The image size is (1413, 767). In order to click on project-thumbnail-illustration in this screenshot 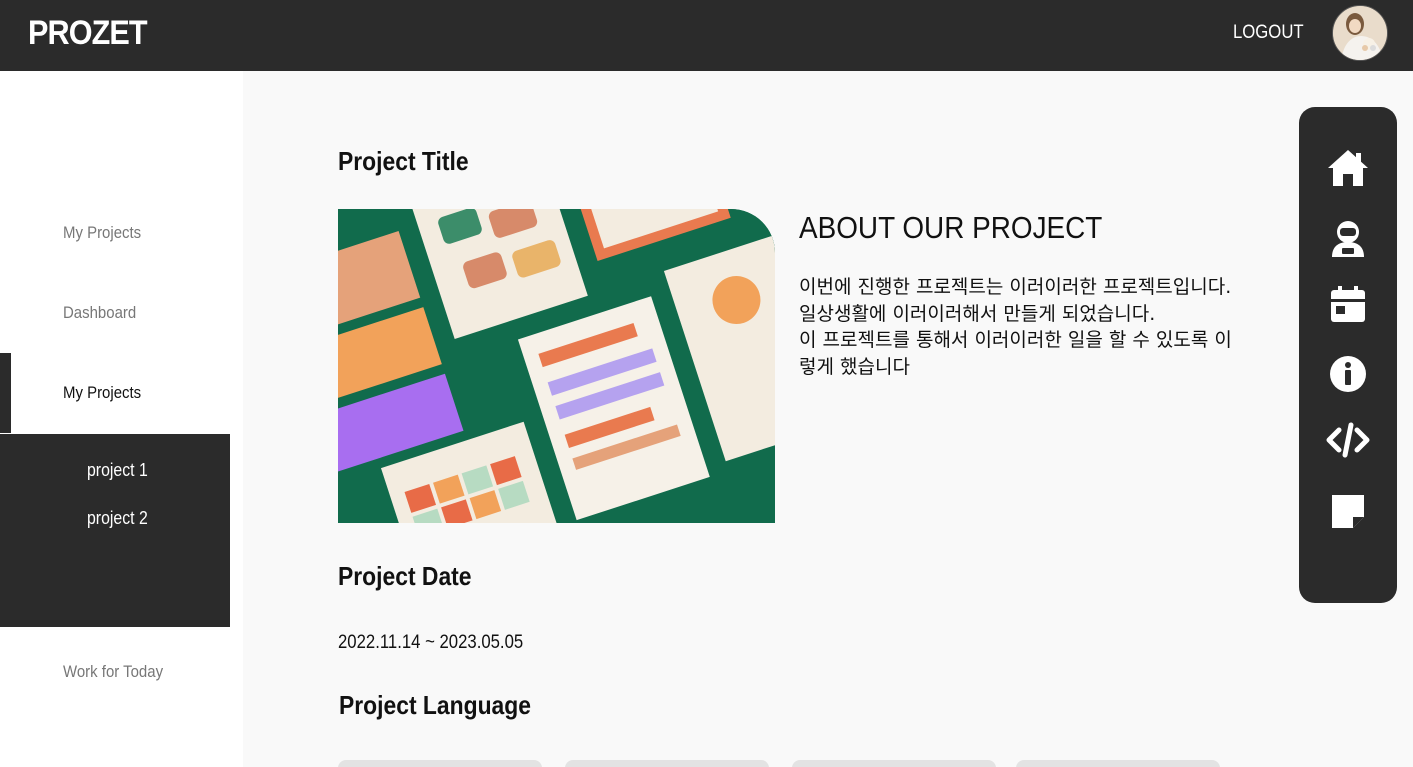, I will do `click(556, 366)`.